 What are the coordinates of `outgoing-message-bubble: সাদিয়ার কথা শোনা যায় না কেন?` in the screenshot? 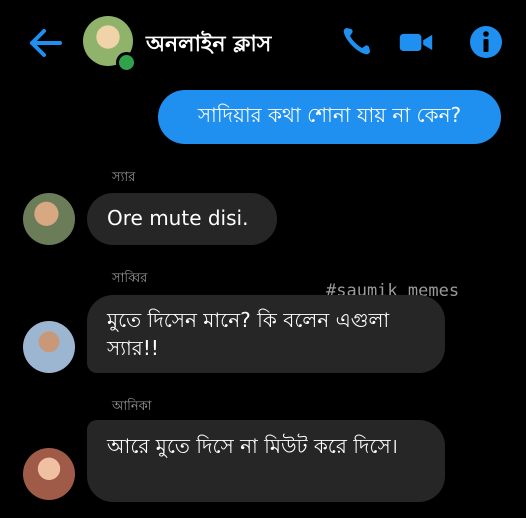 It's located at (329, 117).